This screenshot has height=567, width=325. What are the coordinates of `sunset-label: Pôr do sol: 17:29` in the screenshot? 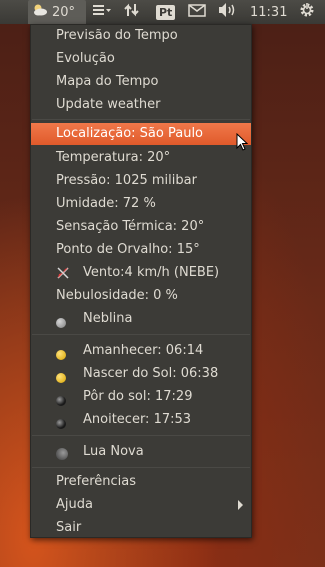 It's located at (138, 396).